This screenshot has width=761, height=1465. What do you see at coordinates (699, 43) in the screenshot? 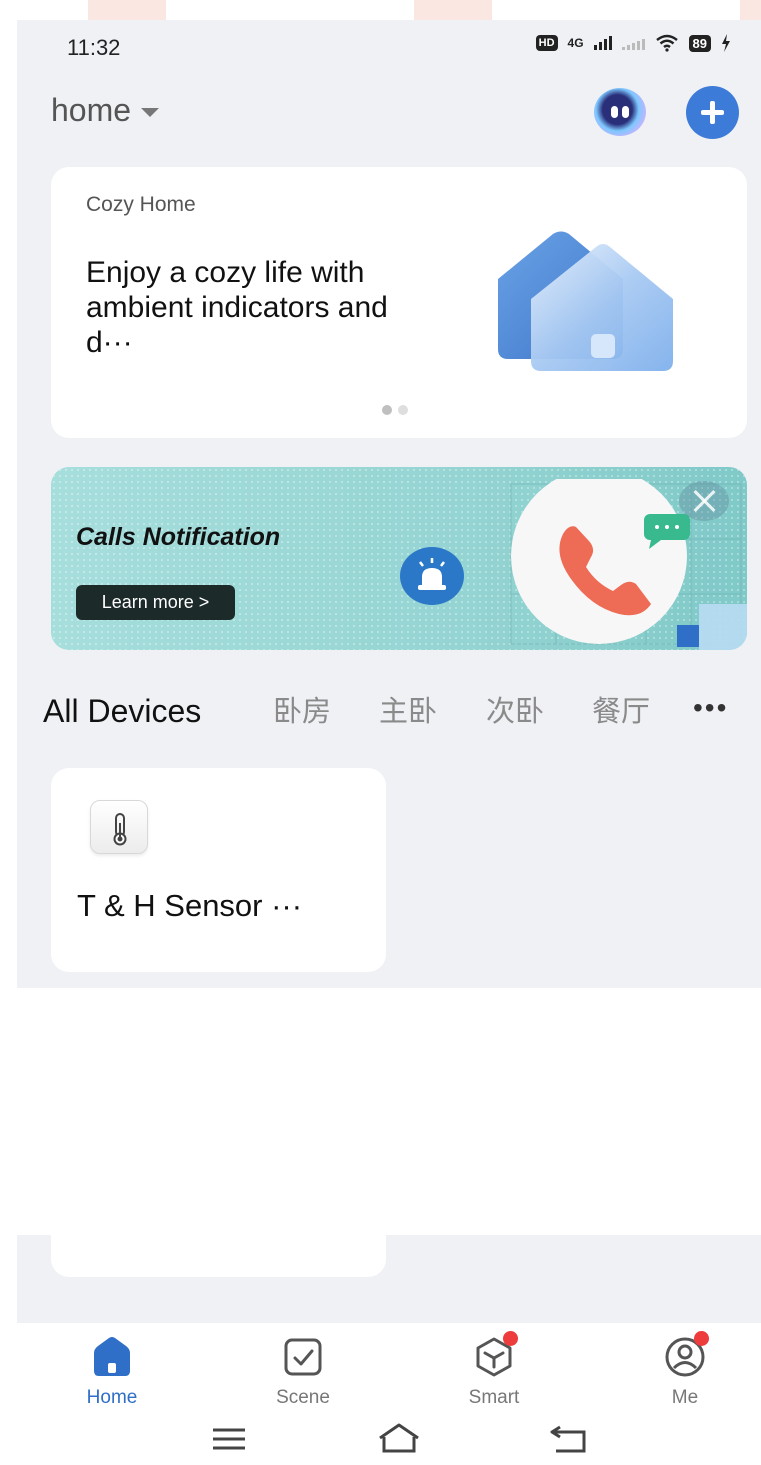
I see `battery-indicator: 89` at bounding box center [699, 43].